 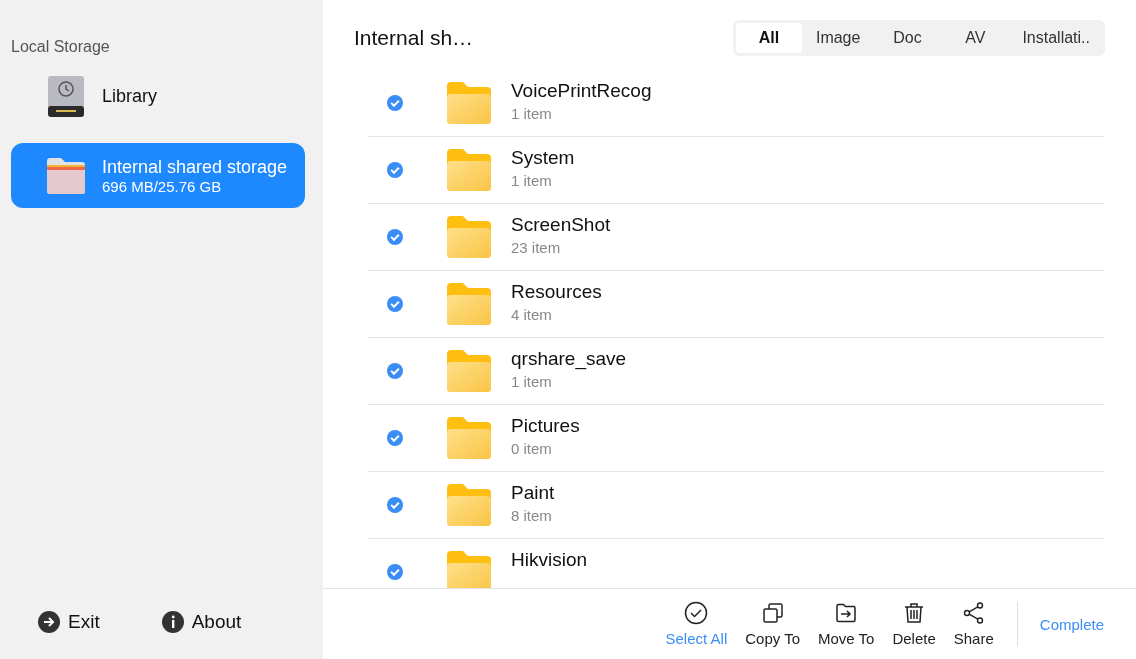 I want to click on folder-name: Pictures, so click(x=545, y=426).